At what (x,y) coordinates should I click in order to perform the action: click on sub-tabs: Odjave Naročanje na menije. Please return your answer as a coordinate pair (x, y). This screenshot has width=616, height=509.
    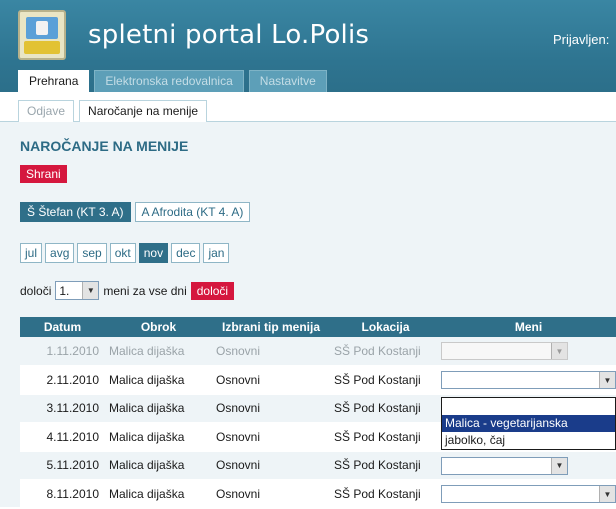
    Looking at the image, I should click on (113, 111).